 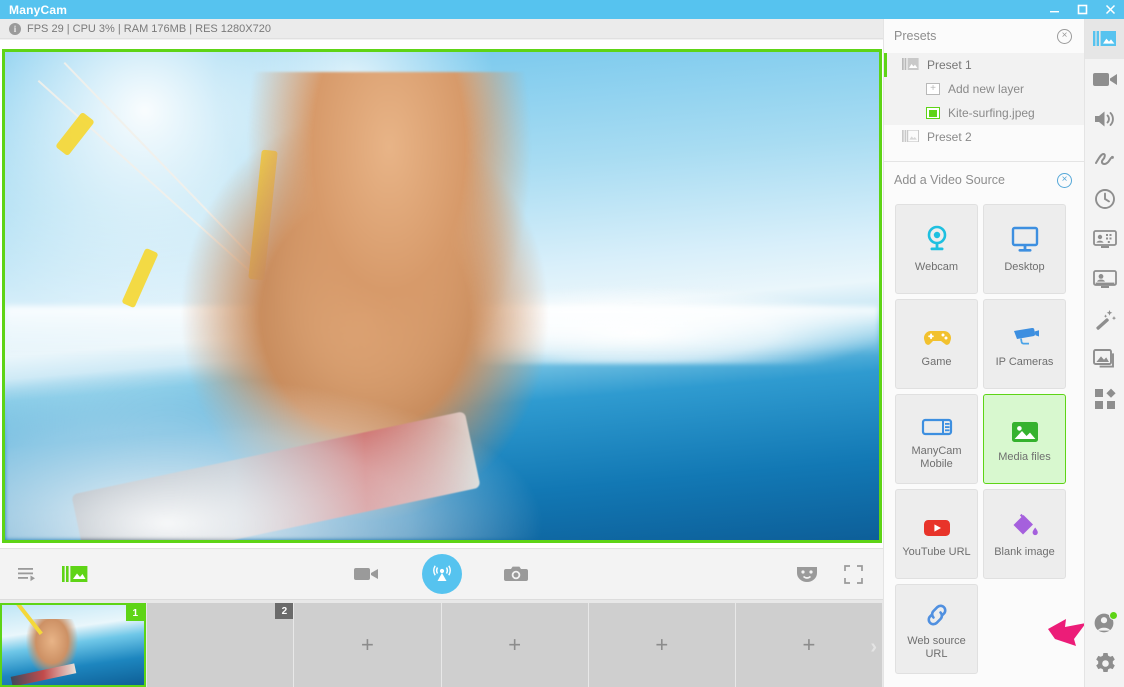 I want to click on account-status-dot, so click(x=1113, y=615).